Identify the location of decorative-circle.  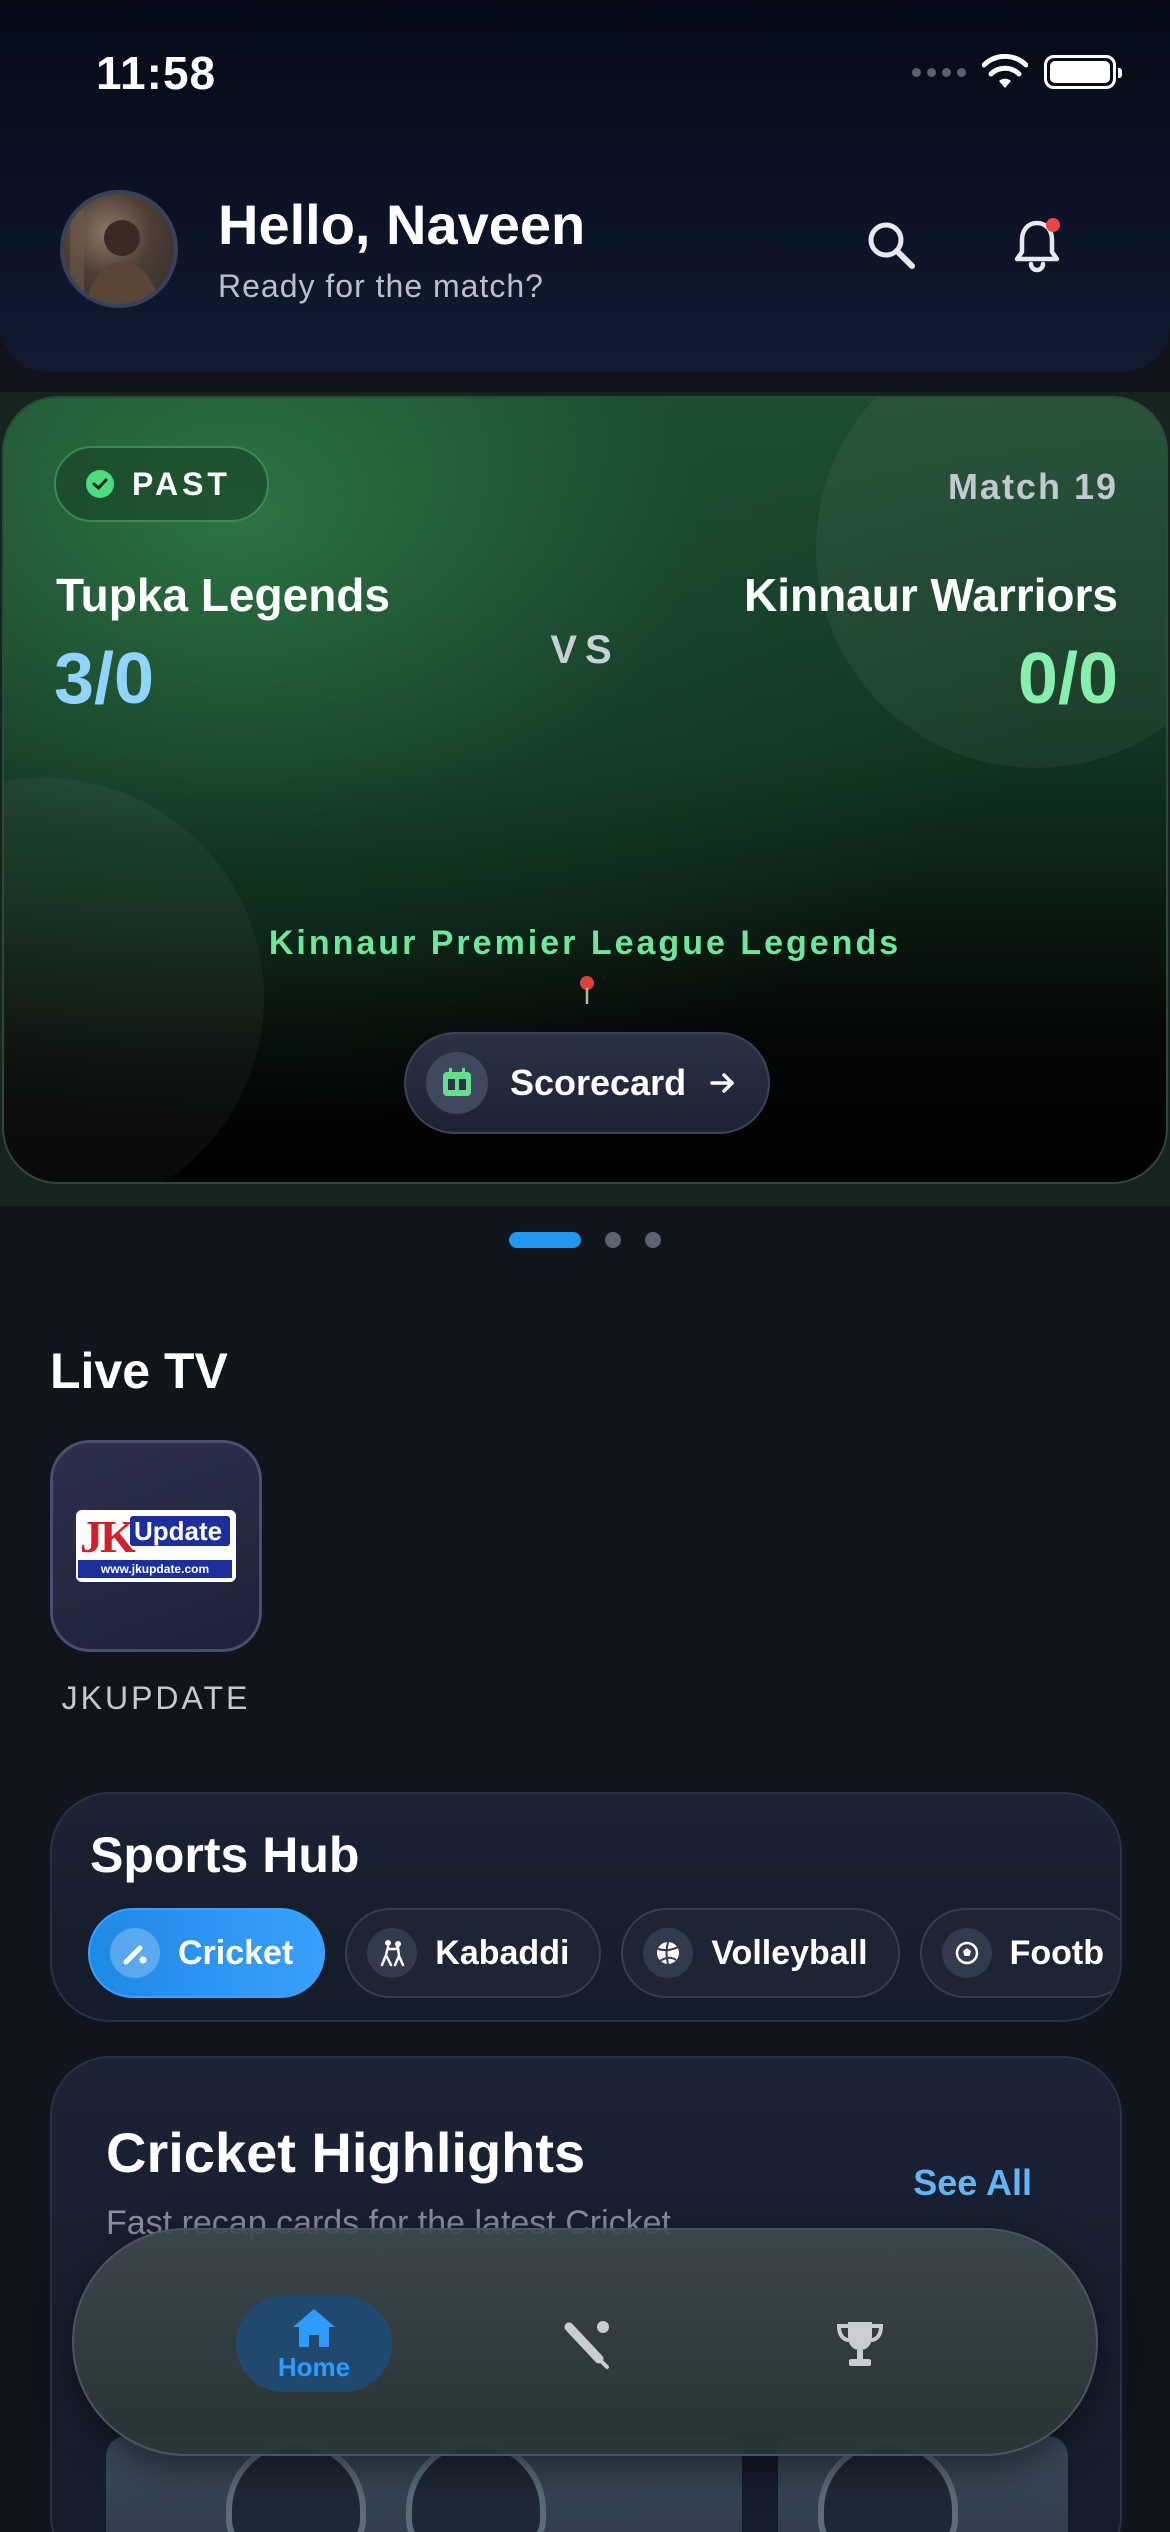
(134, 980).